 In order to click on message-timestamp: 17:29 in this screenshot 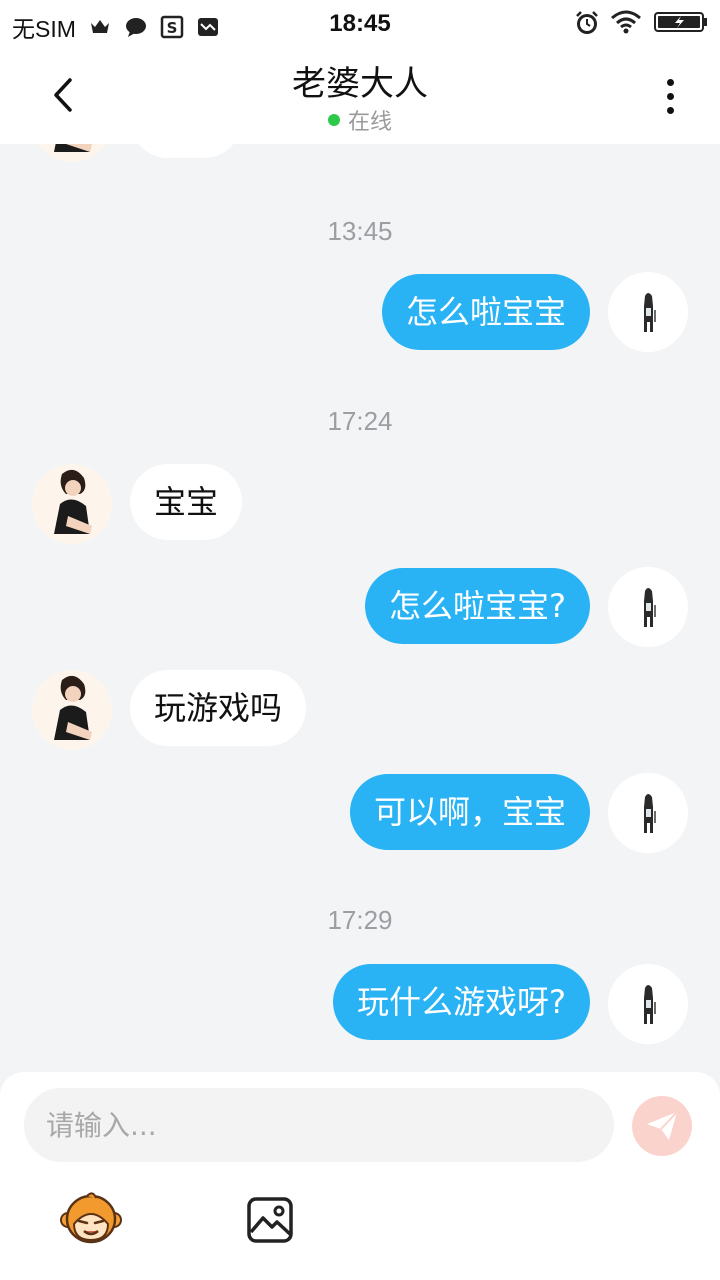, I will do `click(360, 920)`.